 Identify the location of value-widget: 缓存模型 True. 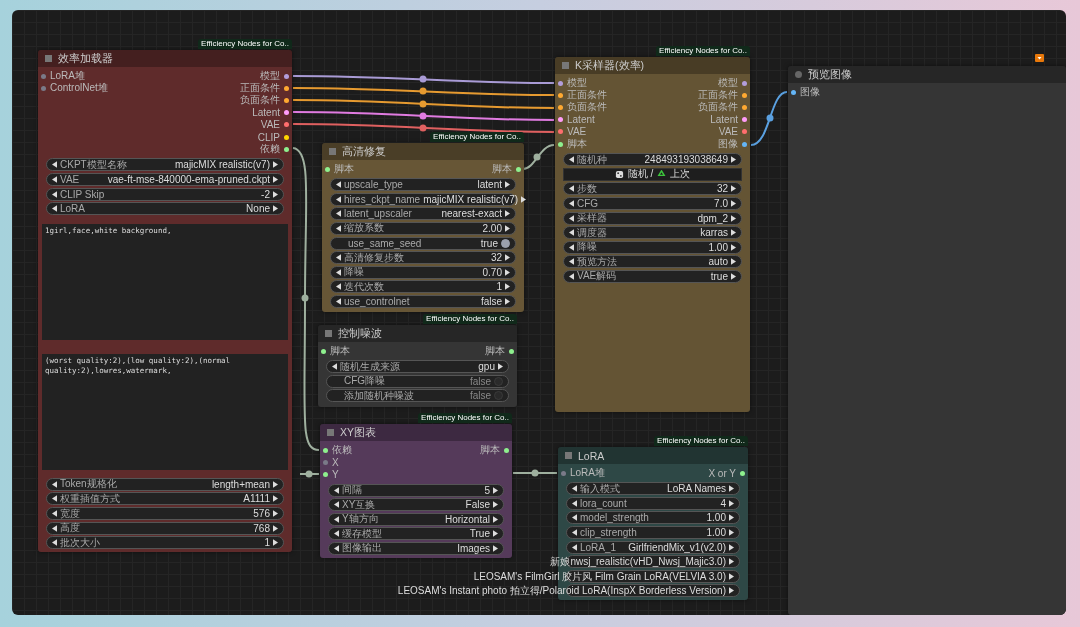
(416, 534).